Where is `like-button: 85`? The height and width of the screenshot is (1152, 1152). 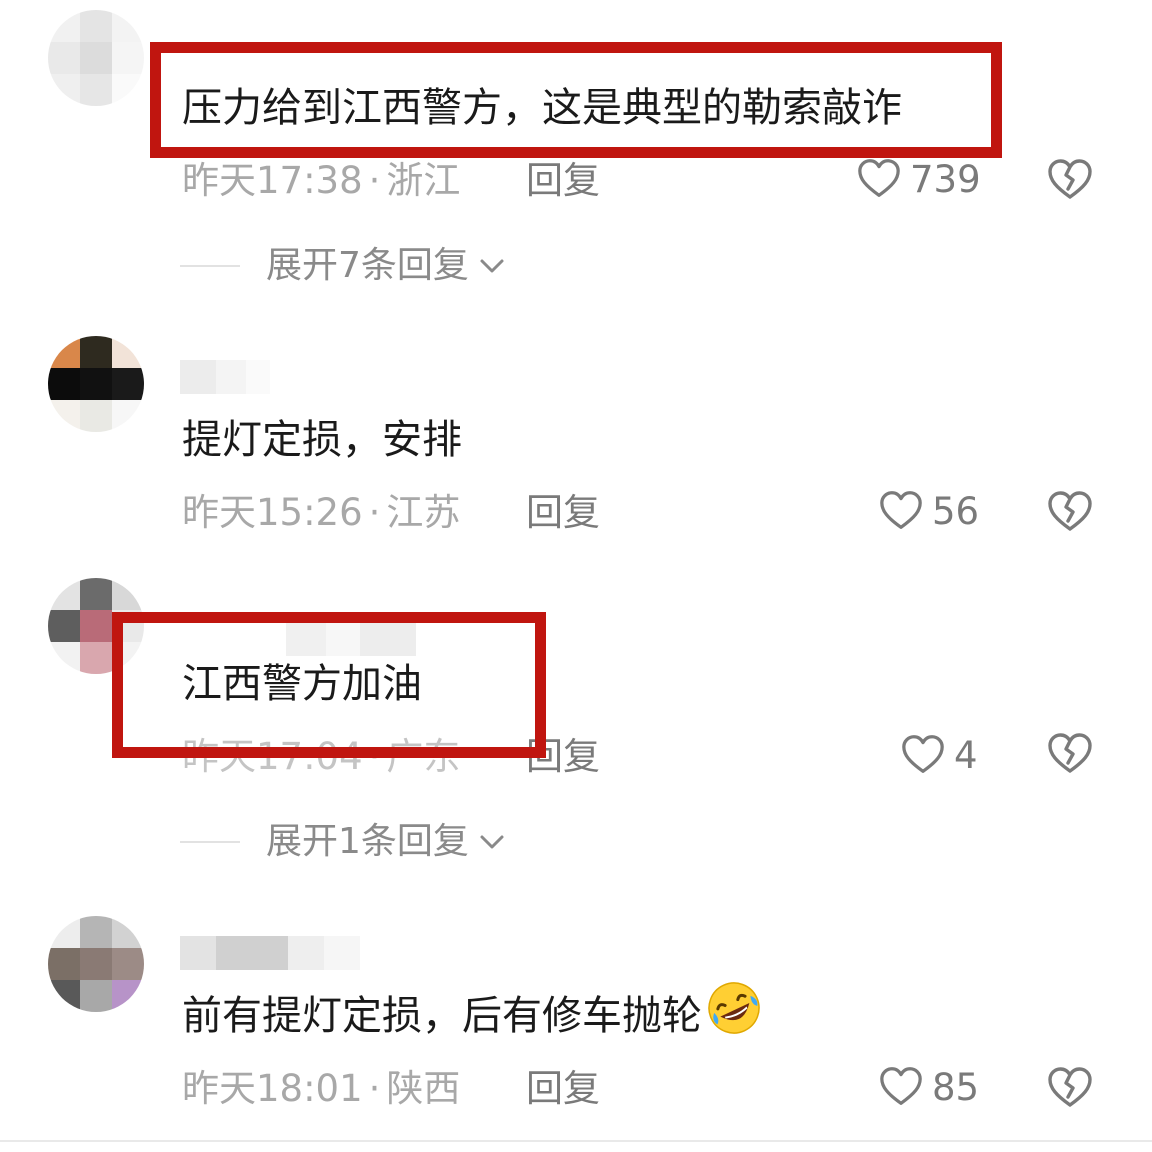 like-button: 85 is located at coordinates (928, 1087).